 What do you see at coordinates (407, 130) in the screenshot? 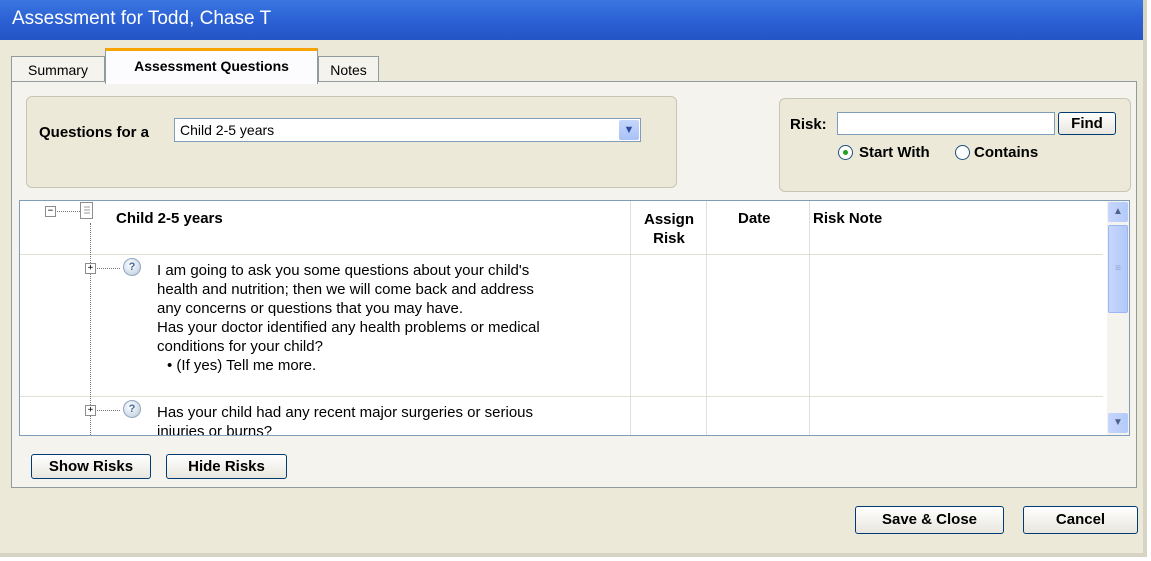
I see `age-group-select: Child 2-5 years ▼` at bounding box center [407, 130].